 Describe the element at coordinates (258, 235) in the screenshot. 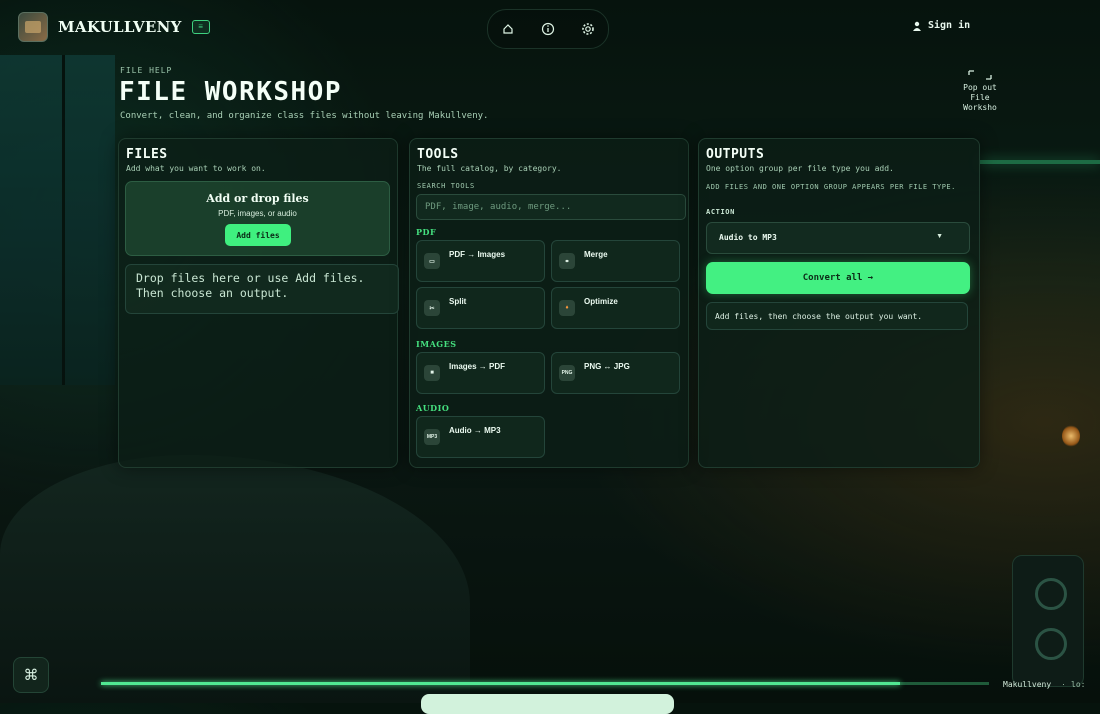

I see `add-files-button: Add files` at that location.